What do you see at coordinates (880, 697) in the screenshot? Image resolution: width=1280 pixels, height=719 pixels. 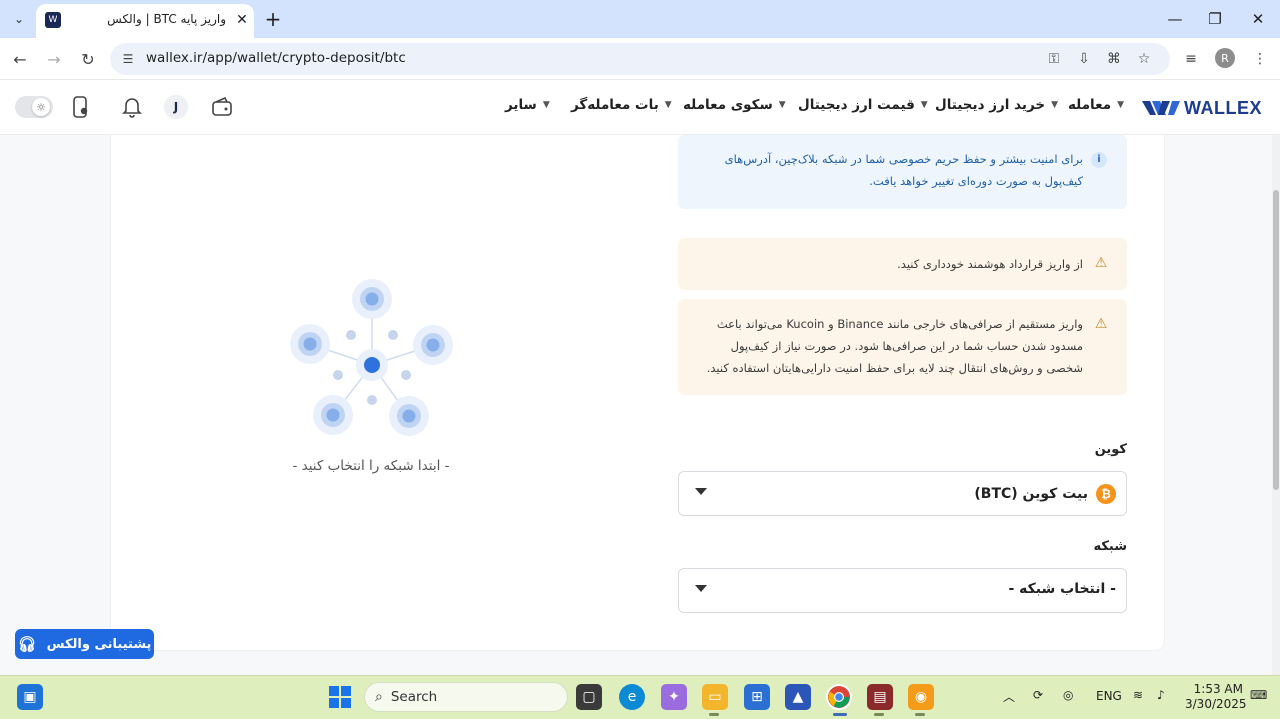 I see `winrar-icon: ▤` at bounding box center [880, 697].